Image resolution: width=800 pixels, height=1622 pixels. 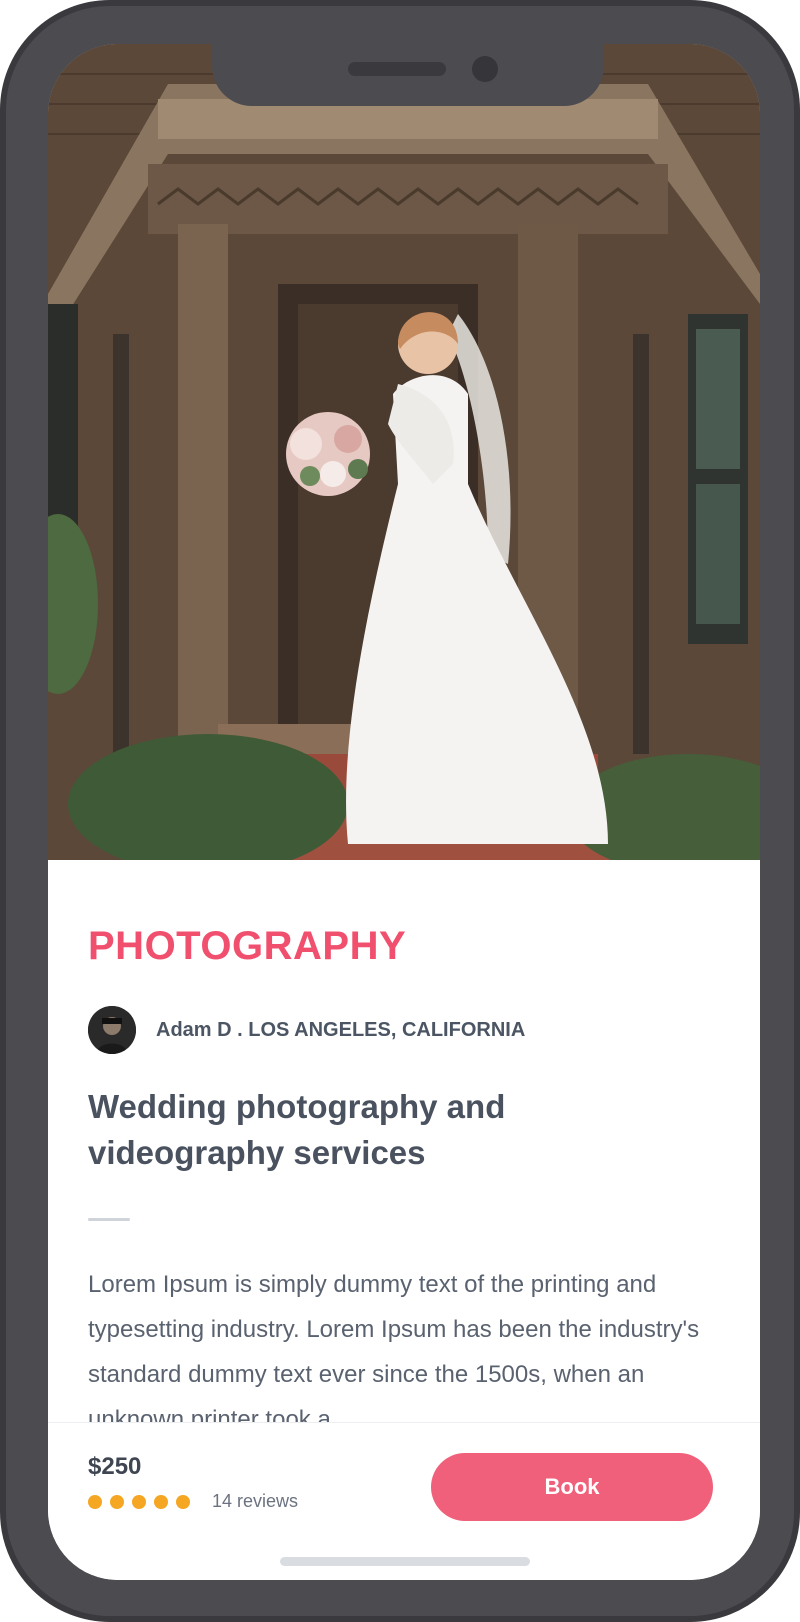 What do you see at coordinates (193, 1501) in the screenshot?
I see `rating: 14 reviews` at bounding box center [193, 1501].